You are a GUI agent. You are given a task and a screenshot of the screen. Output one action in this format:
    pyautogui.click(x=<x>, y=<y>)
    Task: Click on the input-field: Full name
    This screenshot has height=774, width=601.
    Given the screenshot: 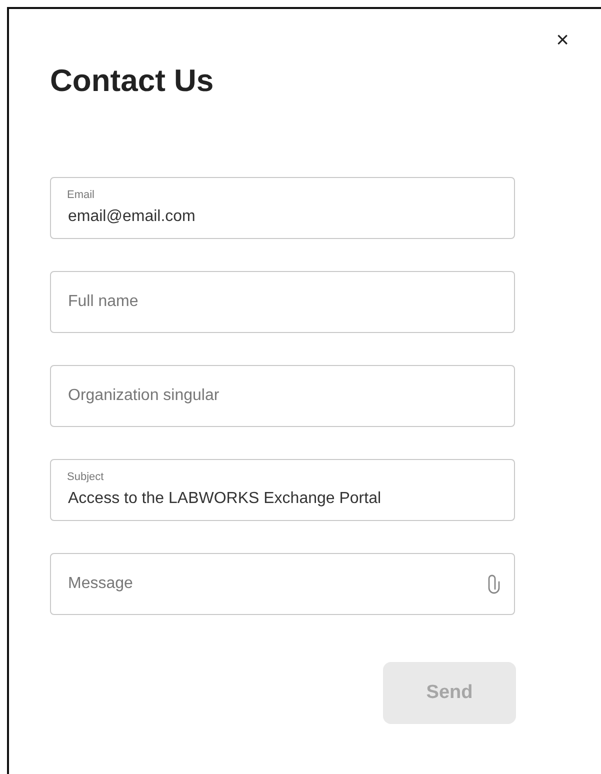 What is the action you would take?
    pyautogui.click(x=282, y=302)
    